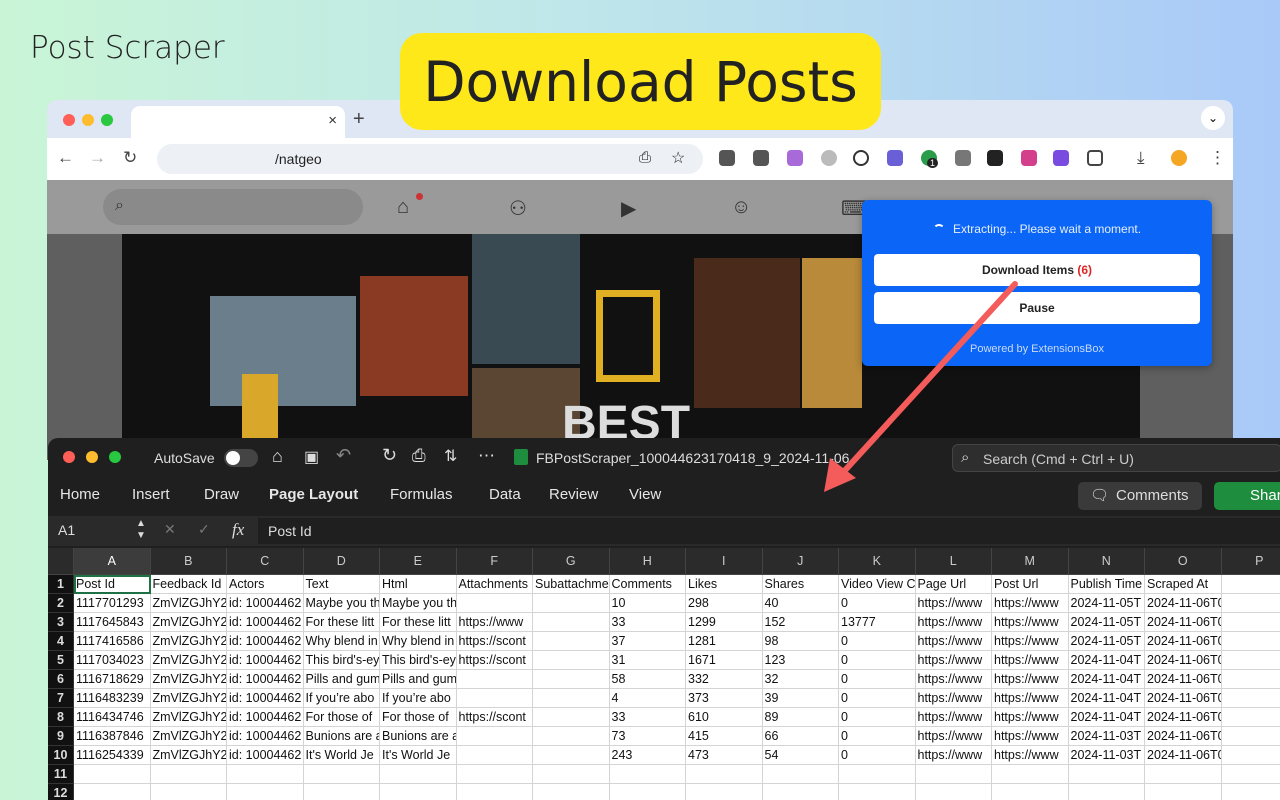 The height and width of the screenshot is (800, 1280). Describe the element at coordinates (418, 736) in the screenshot. I see `table-cell: Bunions are a` at that location.